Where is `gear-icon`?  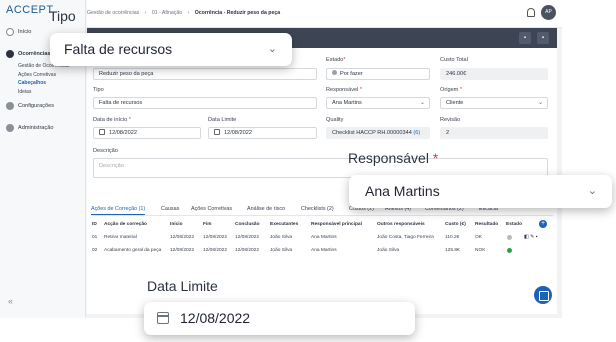
gear-icon is located at coordinates (10, 106).